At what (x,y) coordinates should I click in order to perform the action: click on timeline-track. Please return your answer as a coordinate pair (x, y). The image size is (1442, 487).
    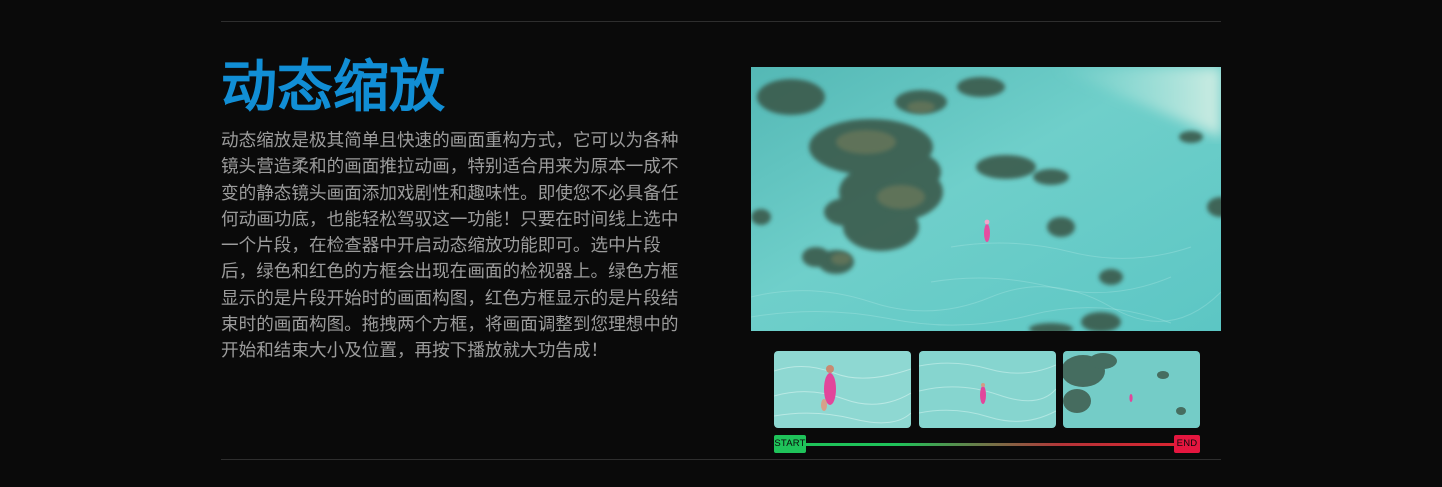
    Looking at the image, I should click on (989, 444).